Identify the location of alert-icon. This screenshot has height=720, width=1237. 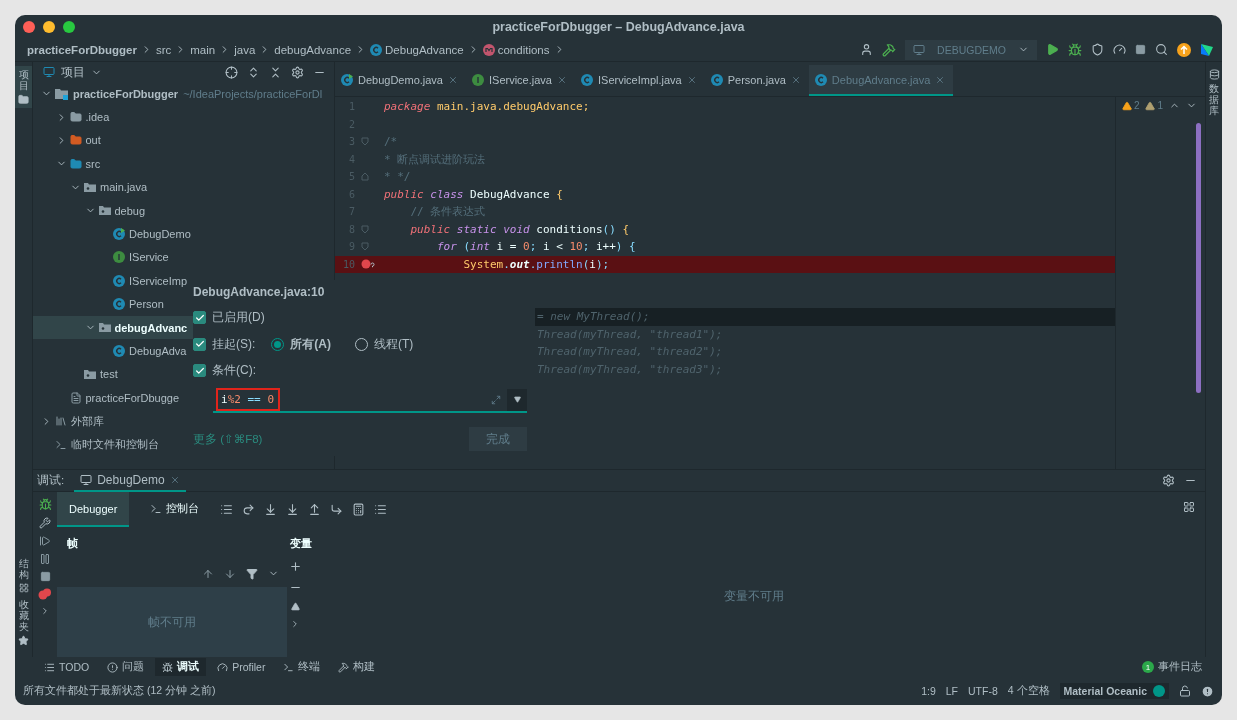
(1207, 691).